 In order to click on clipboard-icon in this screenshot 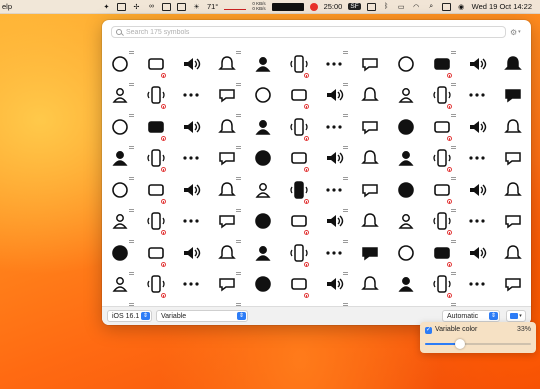, I will do `click(166, 6)`.